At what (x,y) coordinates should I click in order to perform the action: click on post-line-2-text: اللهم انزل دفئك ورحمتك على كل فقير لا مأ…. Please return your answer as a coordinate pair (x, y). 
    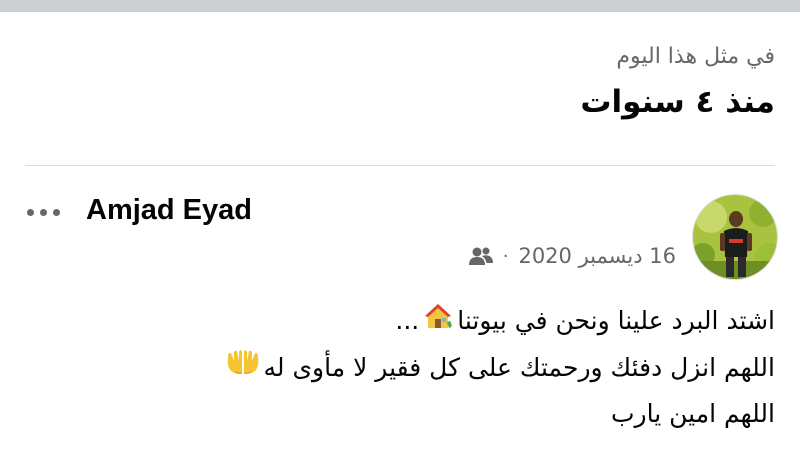
    Looking at the image, I should click on (519, 367).